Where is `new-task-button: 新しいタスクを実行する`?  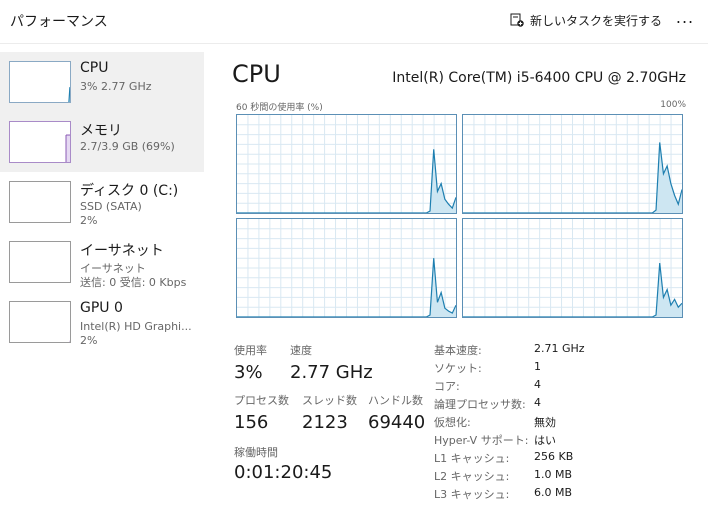
new-task-button: 新しいタスクを実行する is located at coordinates (586, 20).